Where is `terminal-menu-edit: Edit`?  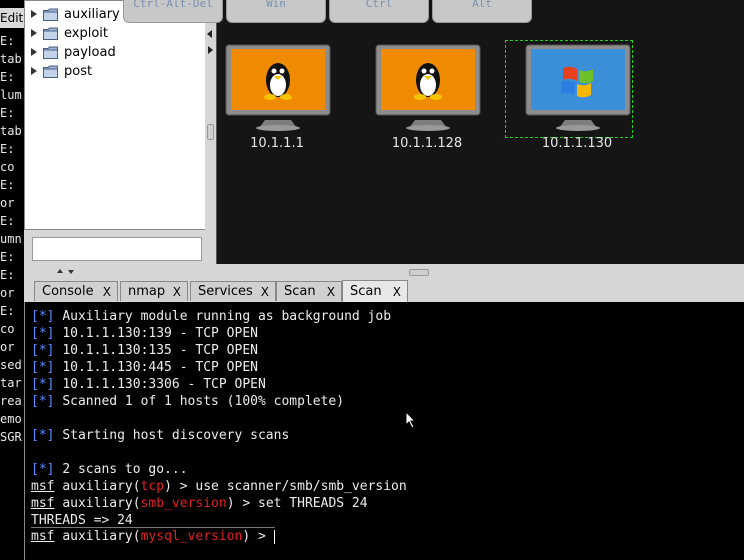 terminal-menu-edit: Edit is located at coordinates (12, 18).